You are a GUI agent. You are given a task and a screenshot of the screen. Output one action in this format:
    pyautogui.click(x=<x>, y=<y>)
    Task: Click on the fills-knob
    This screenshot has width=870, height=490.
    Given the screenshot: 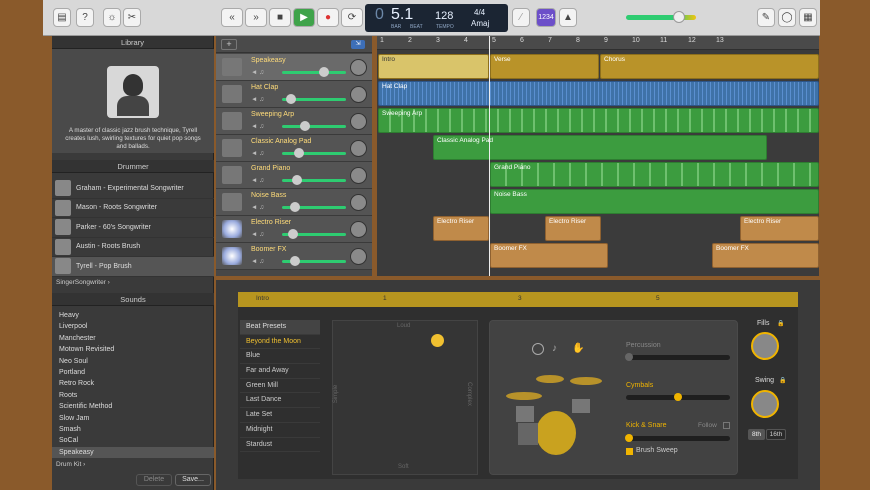 What is the action you would take?
    pyautogui.click(x=765, y=346)
    